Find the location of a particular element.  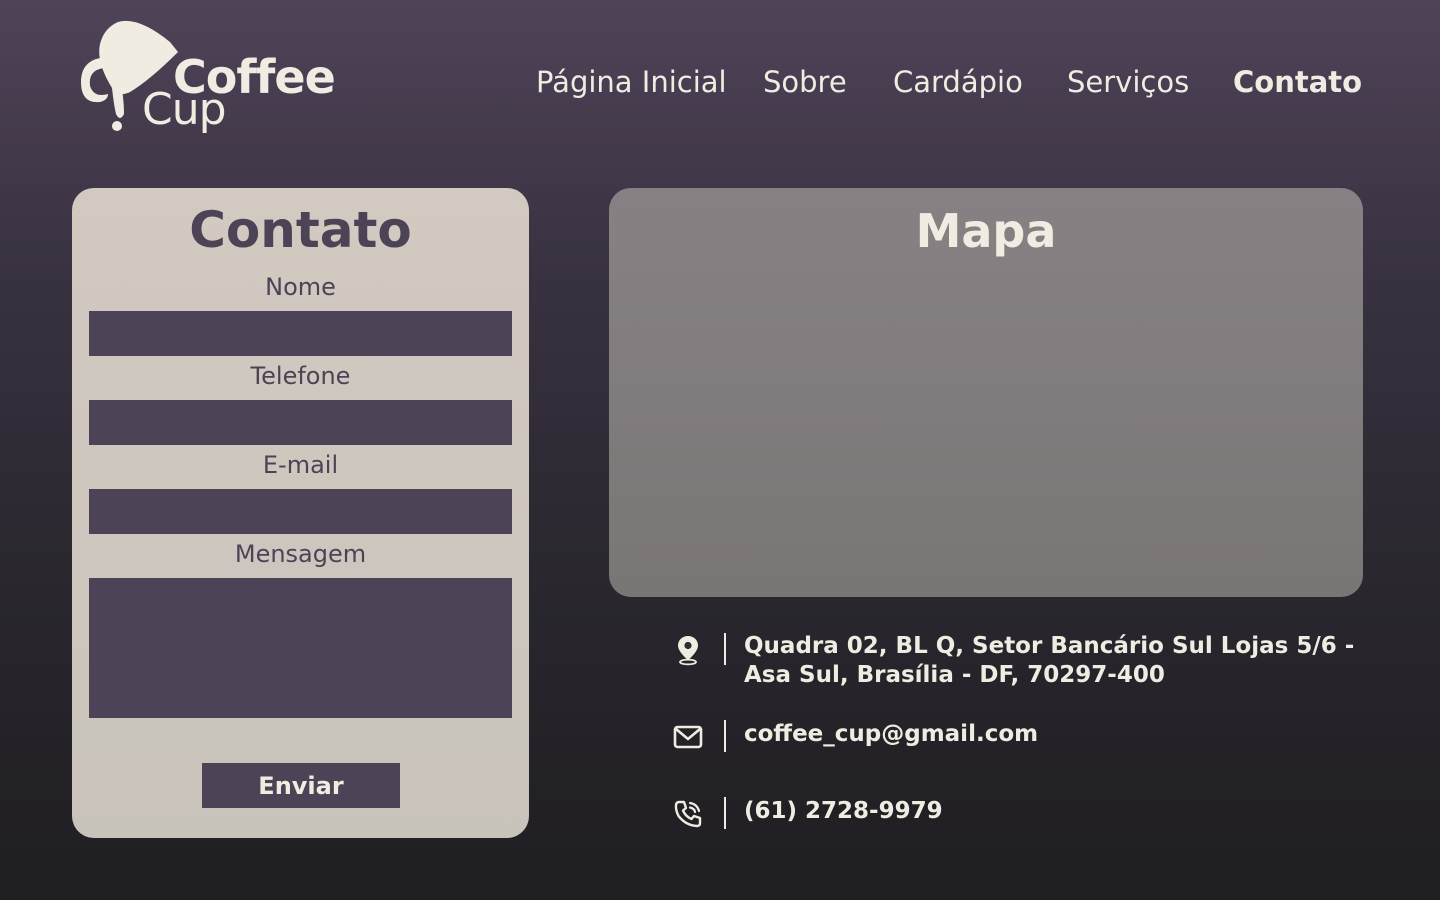

email-link: coffee_cup@gmail.com is located at coordinates (891, 734).